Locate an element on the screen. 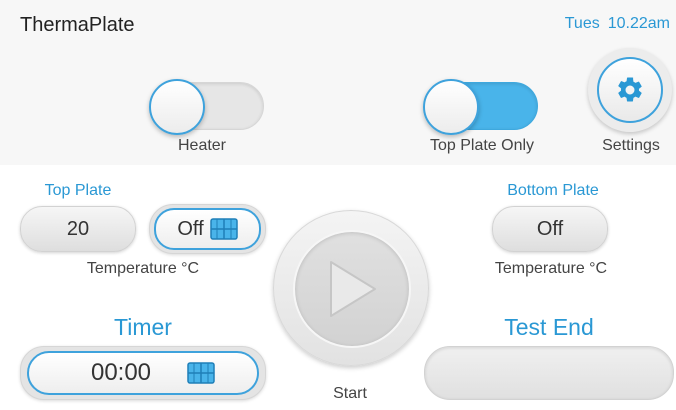  top-plate-temperature-field: 20 is located at coordinates (78, 229).